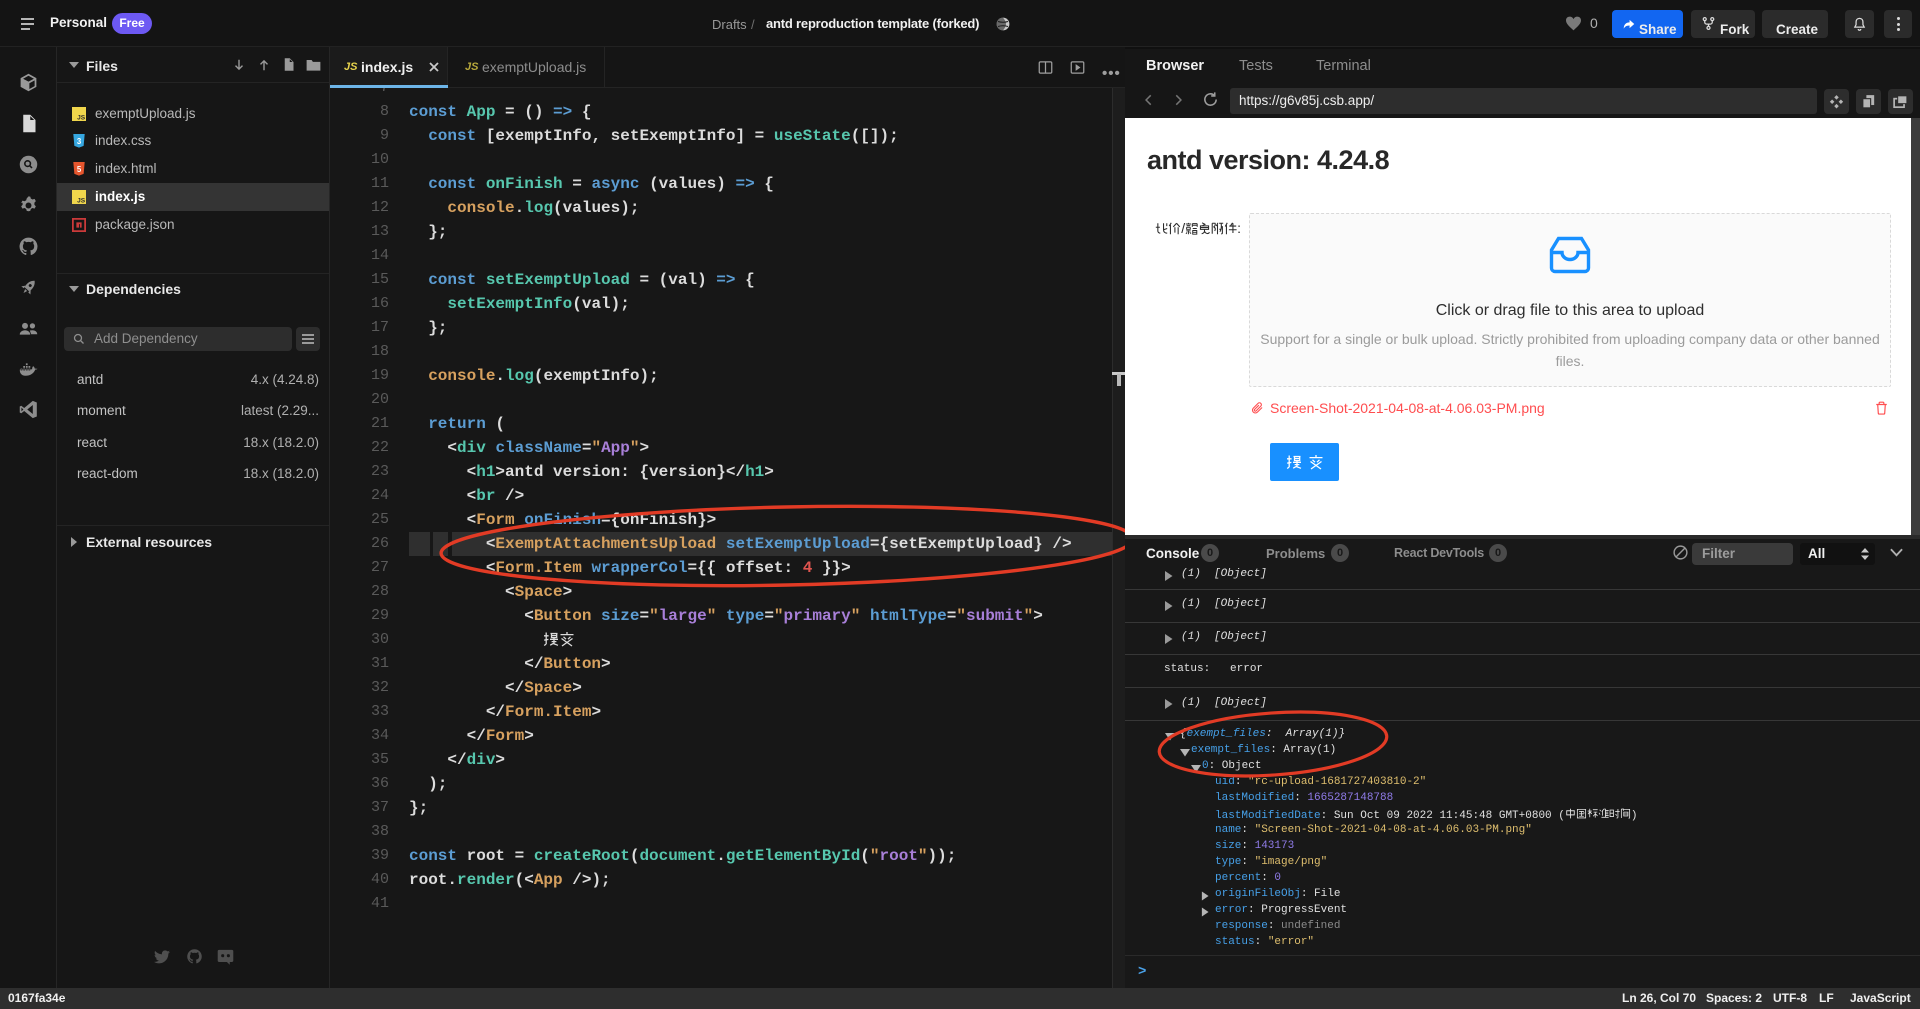 The width and height of the screenshot is (1920, 1009). I want to click on svg-text: 5, so click(79, 169).